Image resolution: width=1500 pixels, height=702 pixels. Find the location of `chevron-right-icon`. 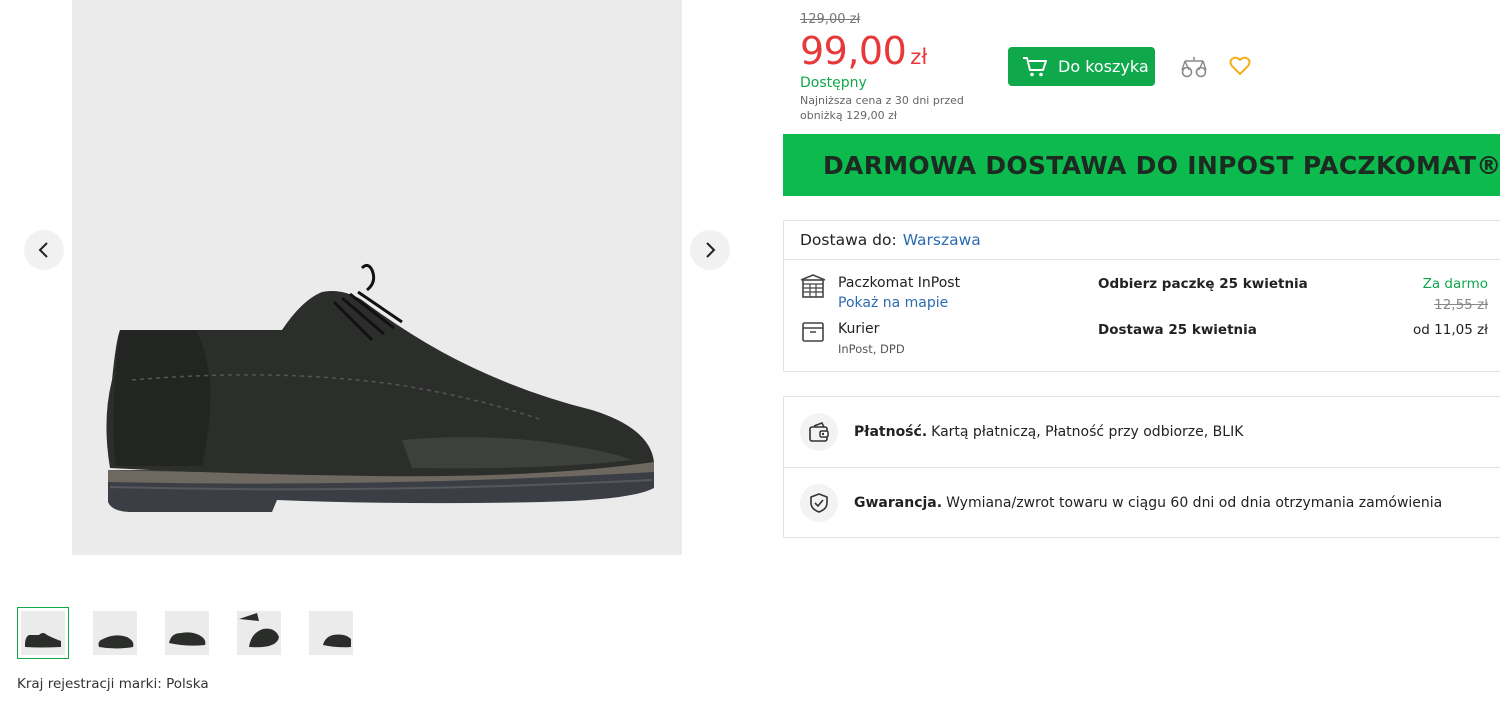

chevron-right-icon is located at coordinates (711, 250).